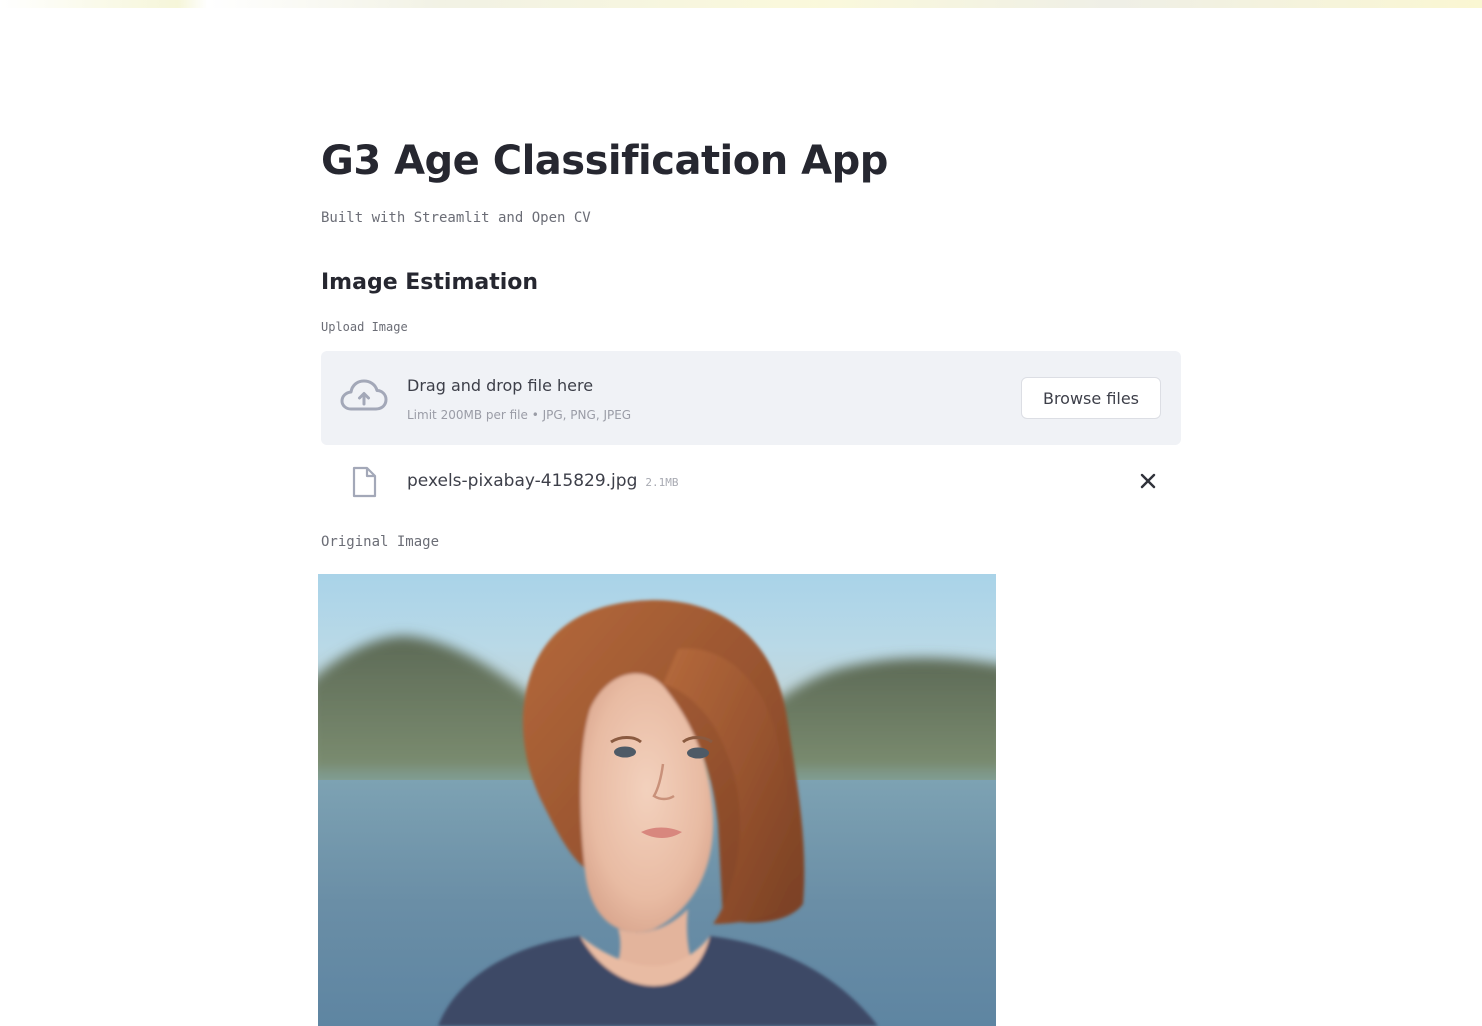  What do you see at coordinates (662, 482) in the screenshot?
I see `file-size: 2.1MB` at bounding box center [662, 482].